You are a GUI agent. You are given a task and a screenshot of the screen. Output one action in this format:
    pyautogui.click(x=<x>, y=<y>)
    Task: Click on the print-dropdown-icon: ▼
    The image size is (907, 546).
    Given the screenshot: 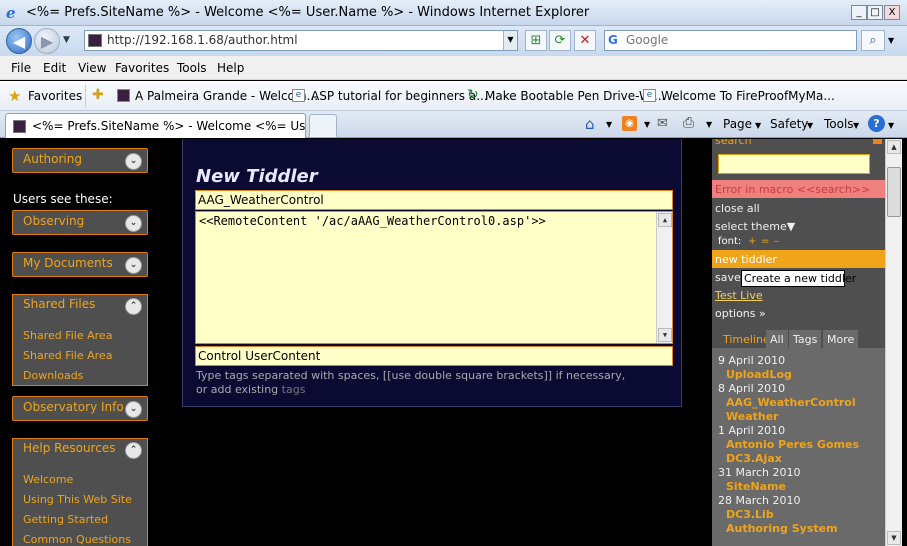 What is the action you would take?
    pyautogui.click(x=709, y=124)
    